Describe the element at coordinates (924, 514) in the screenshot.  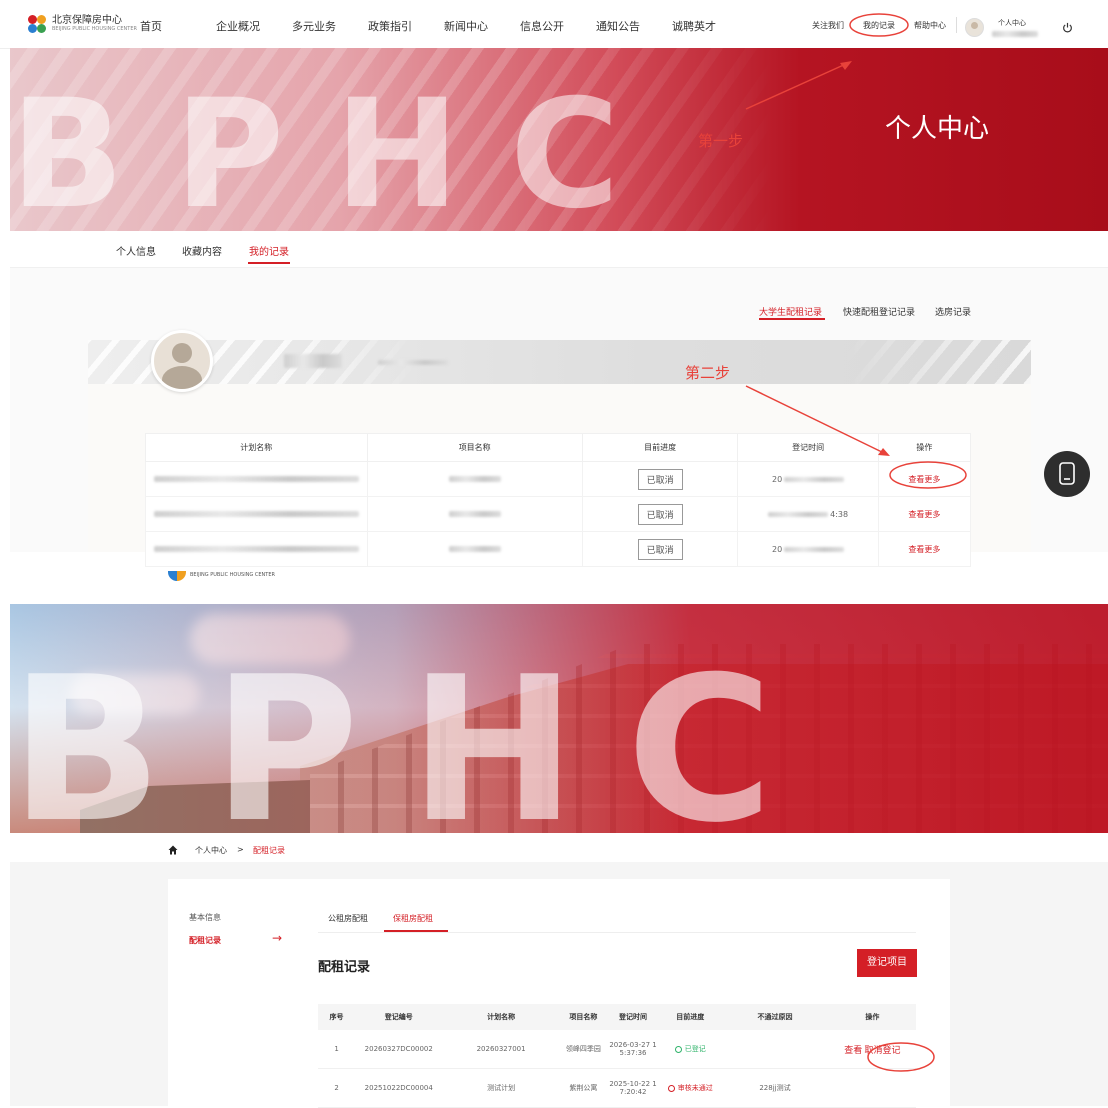
I see `view-more-link: 查看更多` at that location.